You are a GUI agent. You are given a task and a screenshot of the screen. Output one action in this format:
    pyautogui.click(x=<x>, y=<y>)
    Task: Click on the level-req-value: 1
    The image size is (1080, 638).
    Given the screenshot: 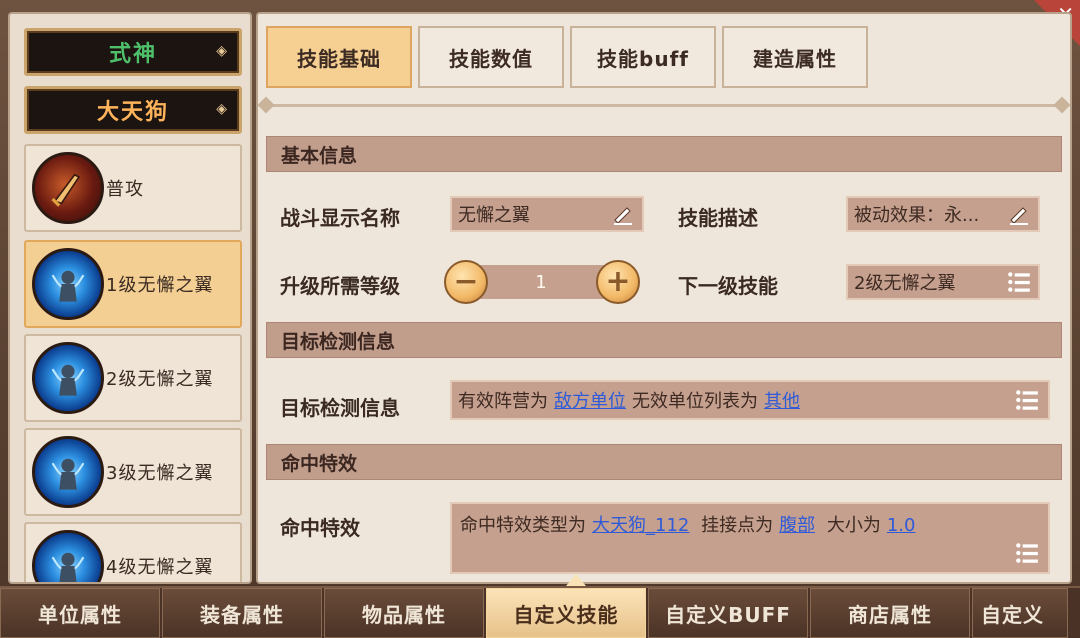 What is the action you would take?
    pyautogui.click(x=541, y=282)
    